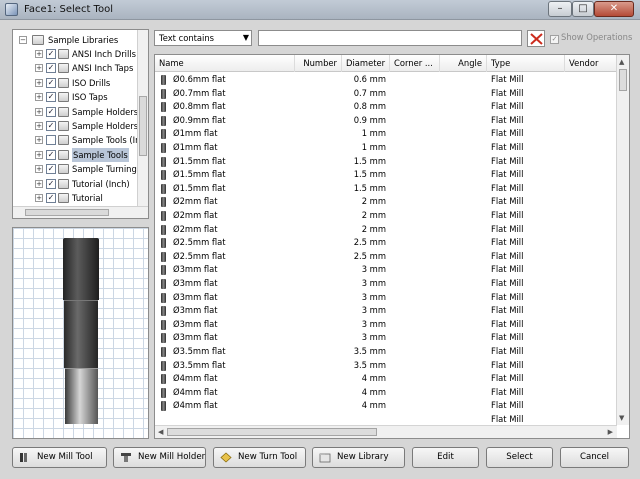 Image resolution: width=640 pixels, height=479 pixels. Describe the element at coordinates (386, 80) in the screenshot. I see `table-row: Ø0.6mm flat 0.6 mm Flat Mill` at that location.